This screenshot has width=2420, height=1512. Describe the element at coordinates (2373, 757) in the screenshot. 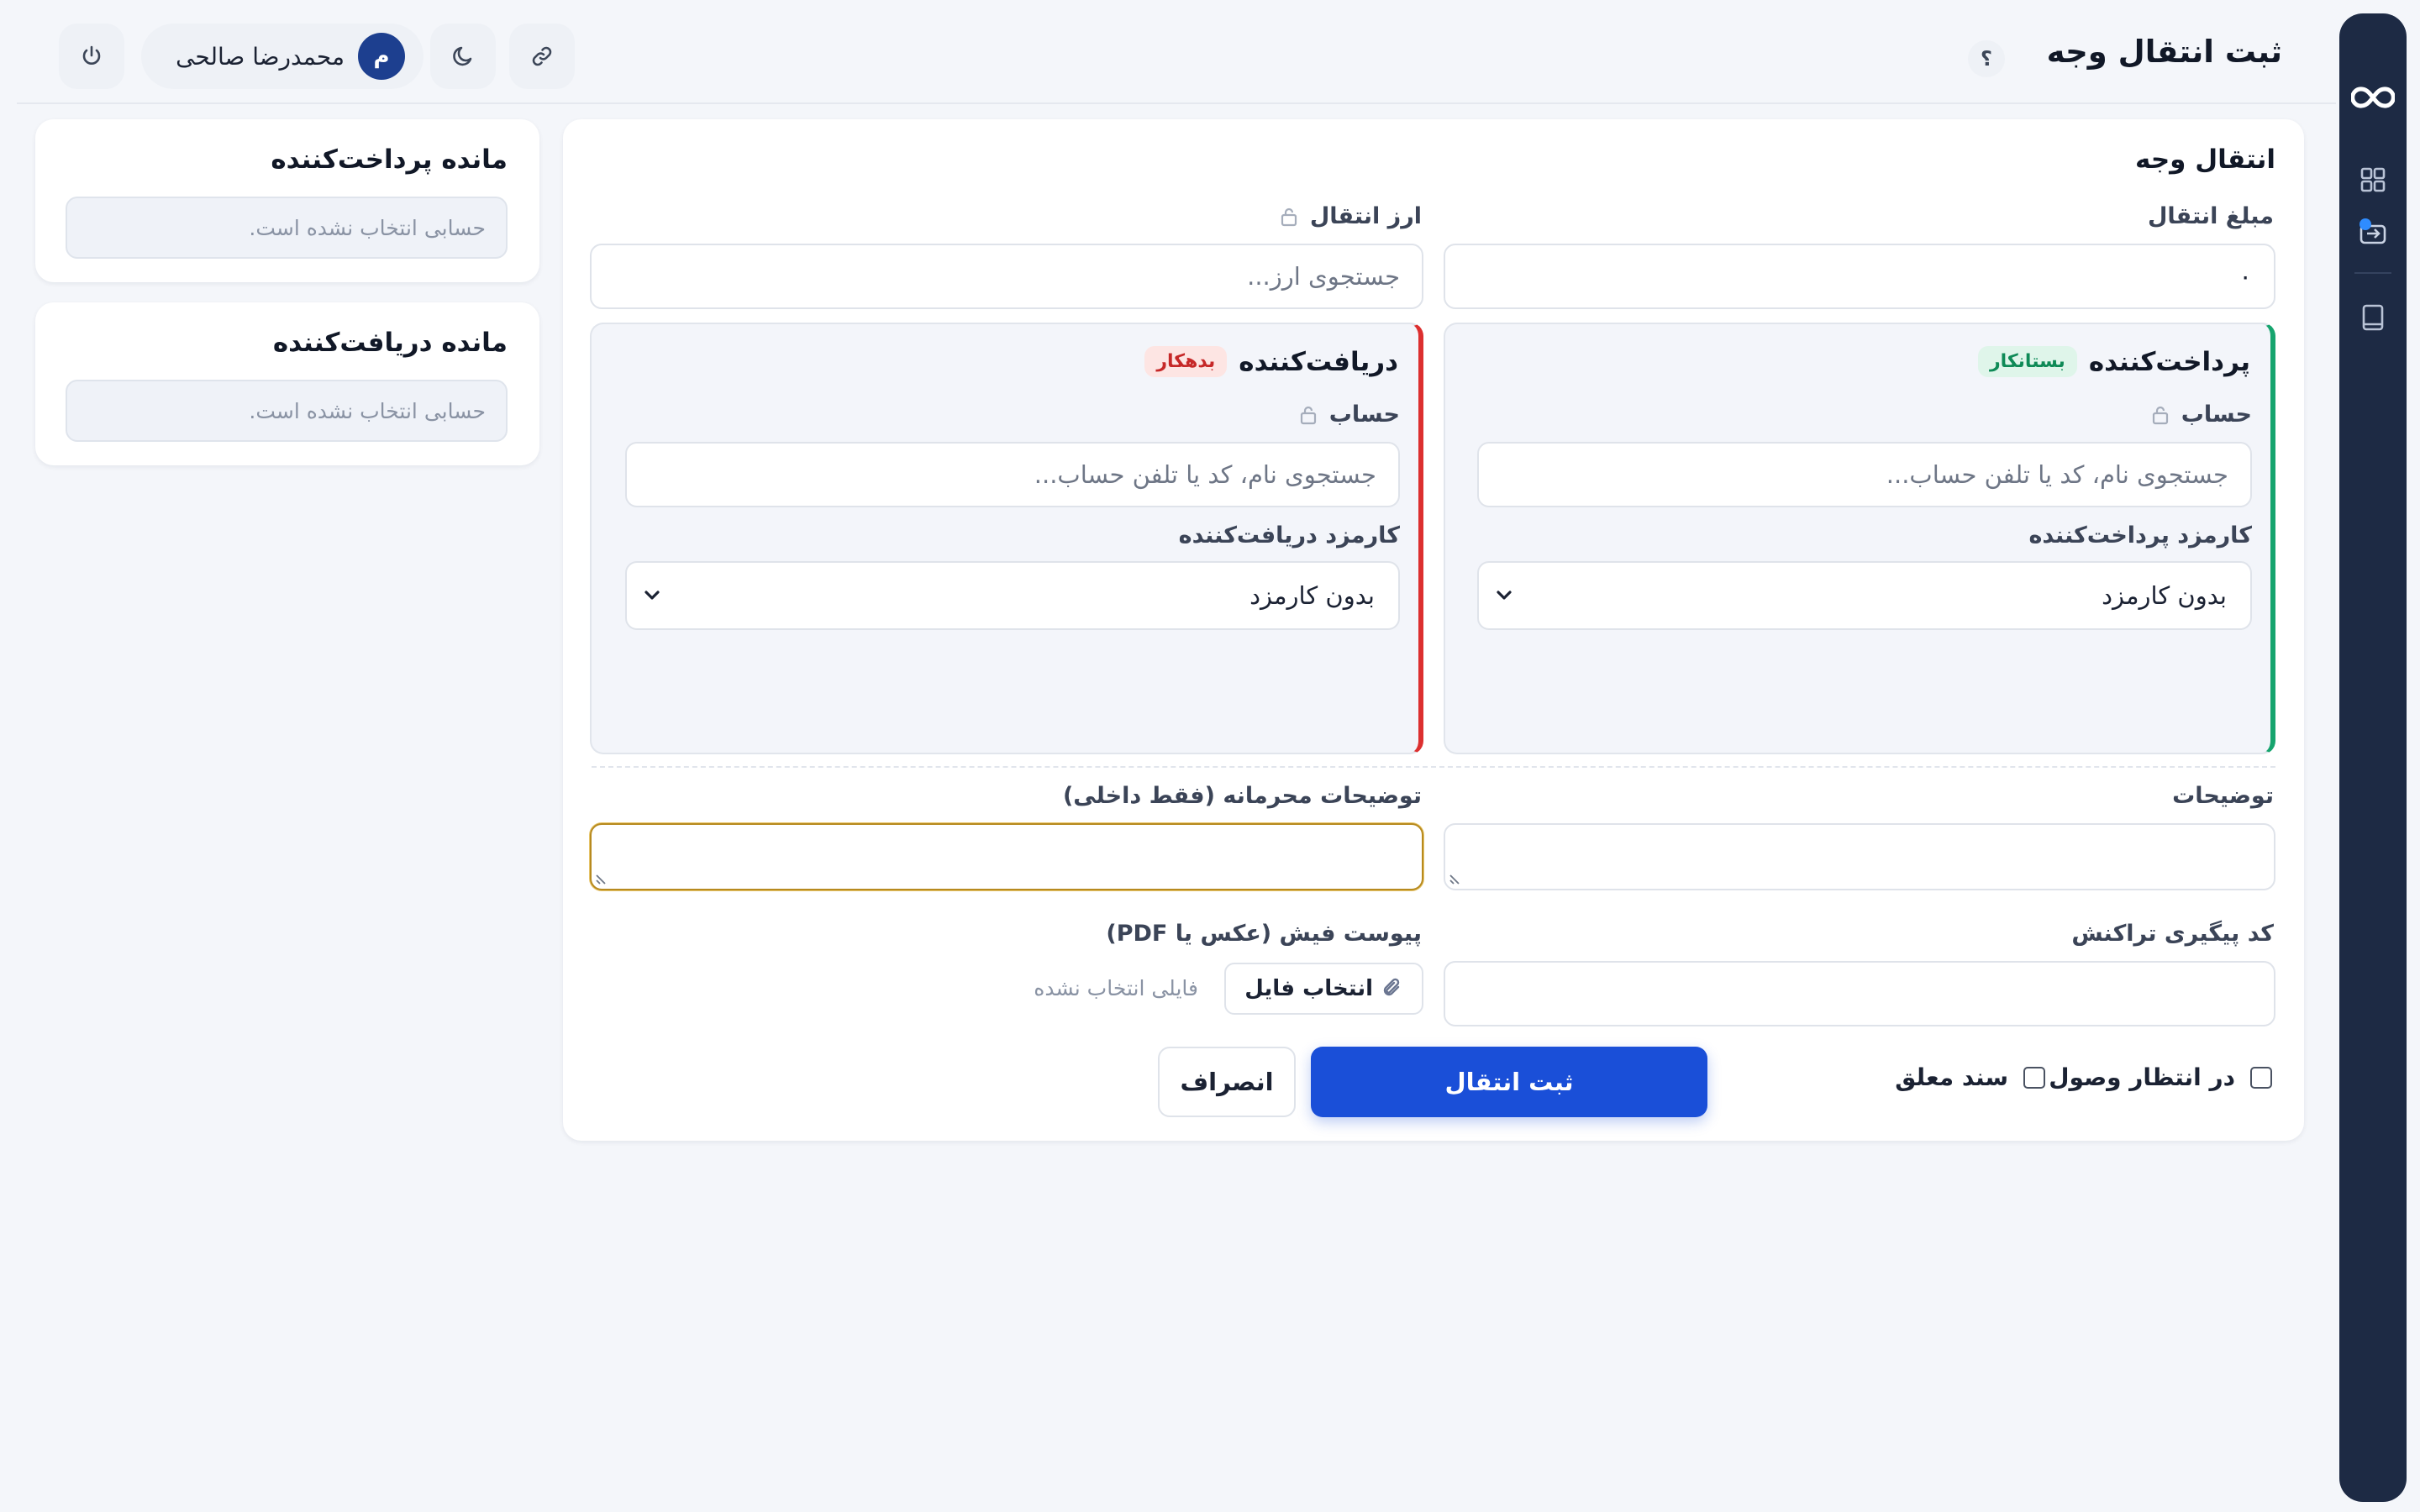

I see `side-rail` at that location.